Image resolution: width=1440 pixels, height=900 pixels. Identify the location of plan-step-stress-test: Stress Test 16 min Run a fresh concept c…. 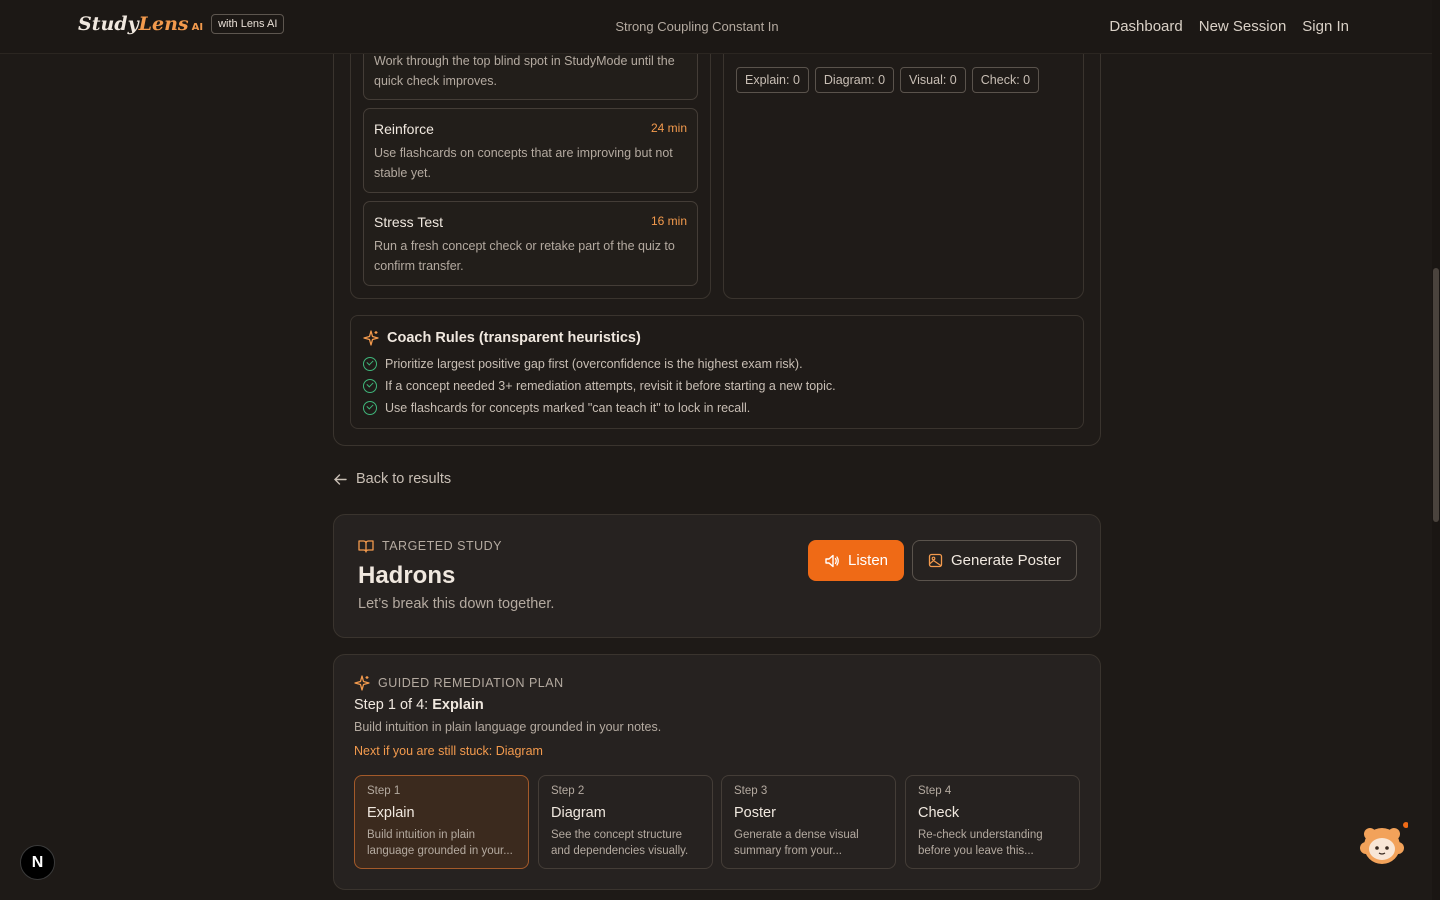
(530, 243).